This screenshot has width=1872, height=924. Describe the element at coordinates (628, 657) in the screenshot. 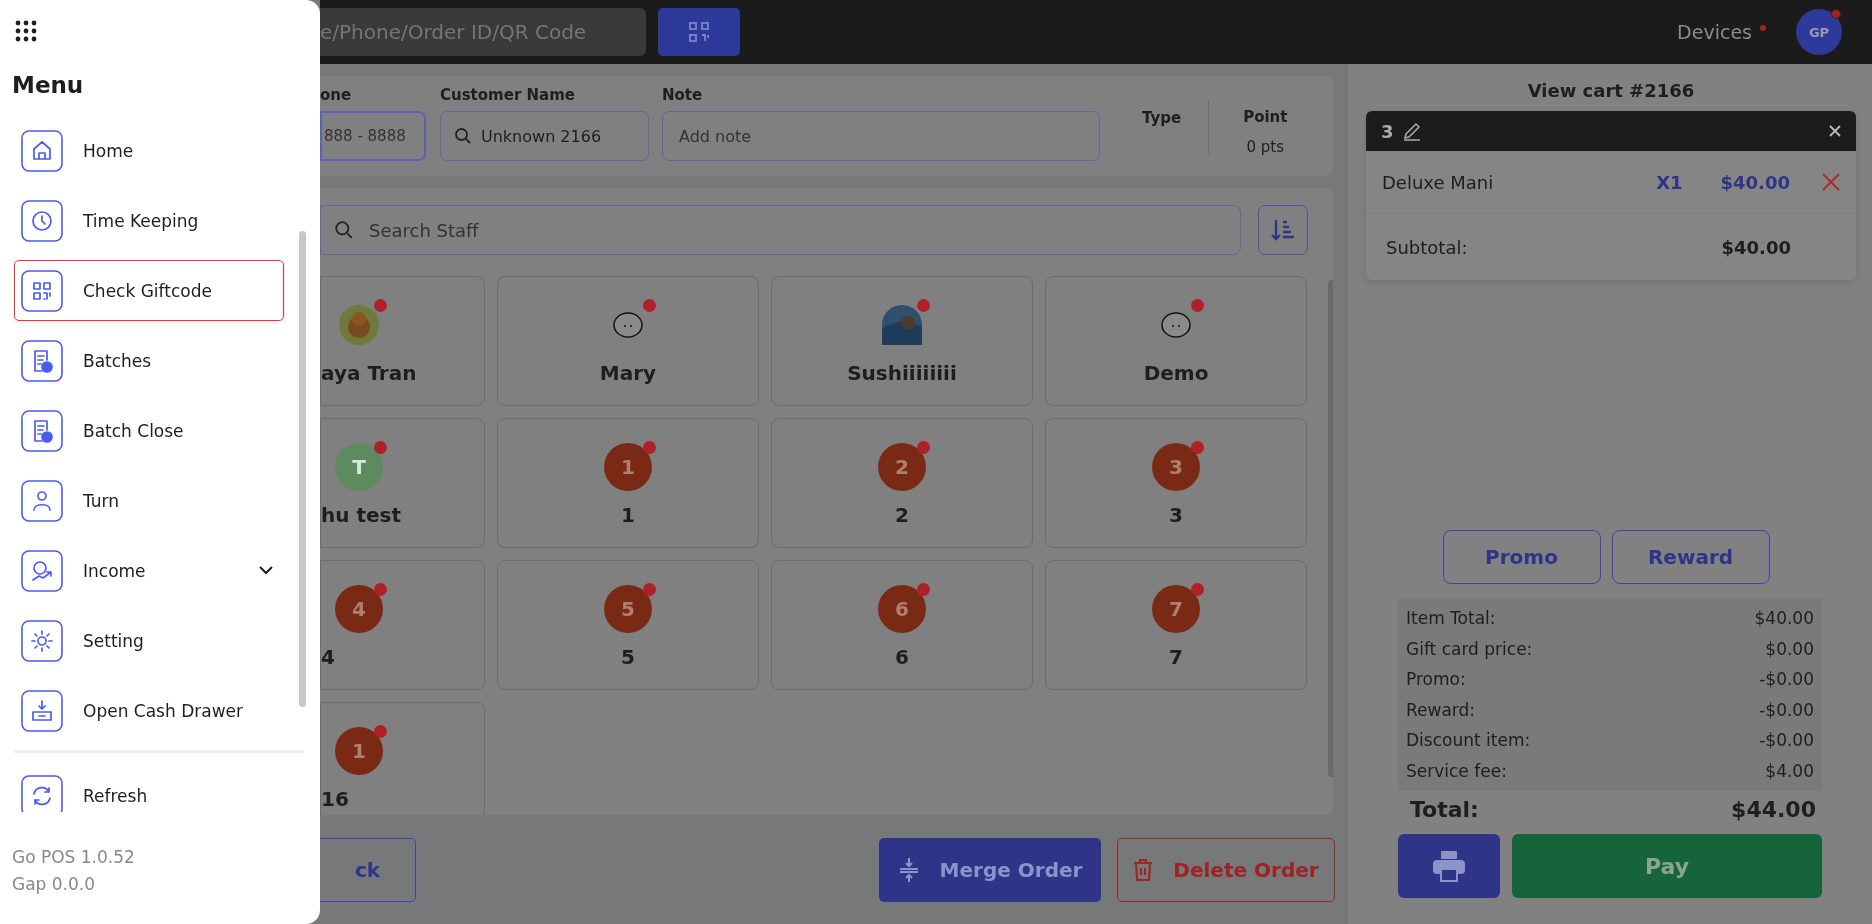

I see `staff-name: 5` at that location.